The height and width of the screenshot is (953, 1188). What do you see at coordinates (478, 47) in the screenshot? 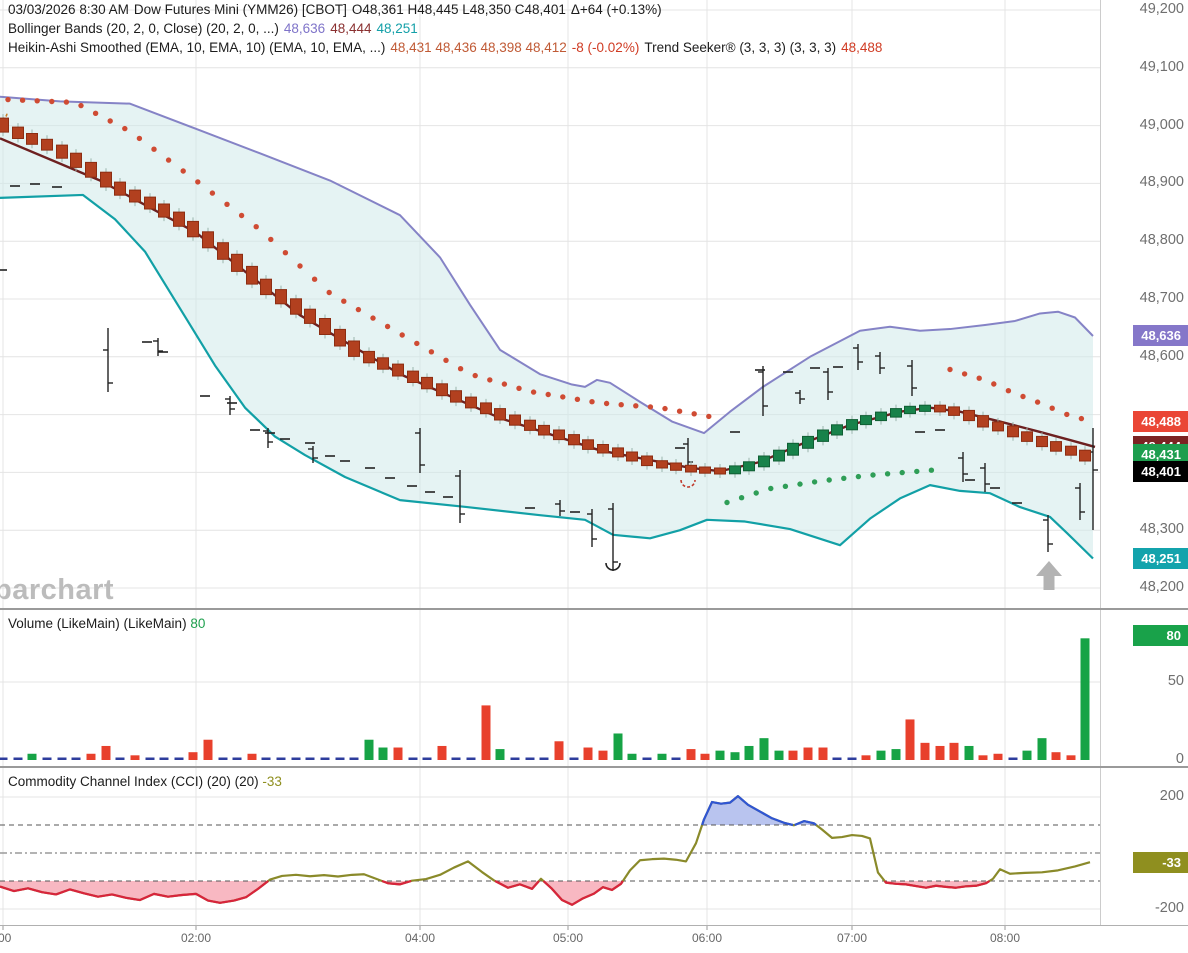
I see `heikin-ashi-values: 48,431 48,436 48,398 48,412` at bounding box center [478, 47].